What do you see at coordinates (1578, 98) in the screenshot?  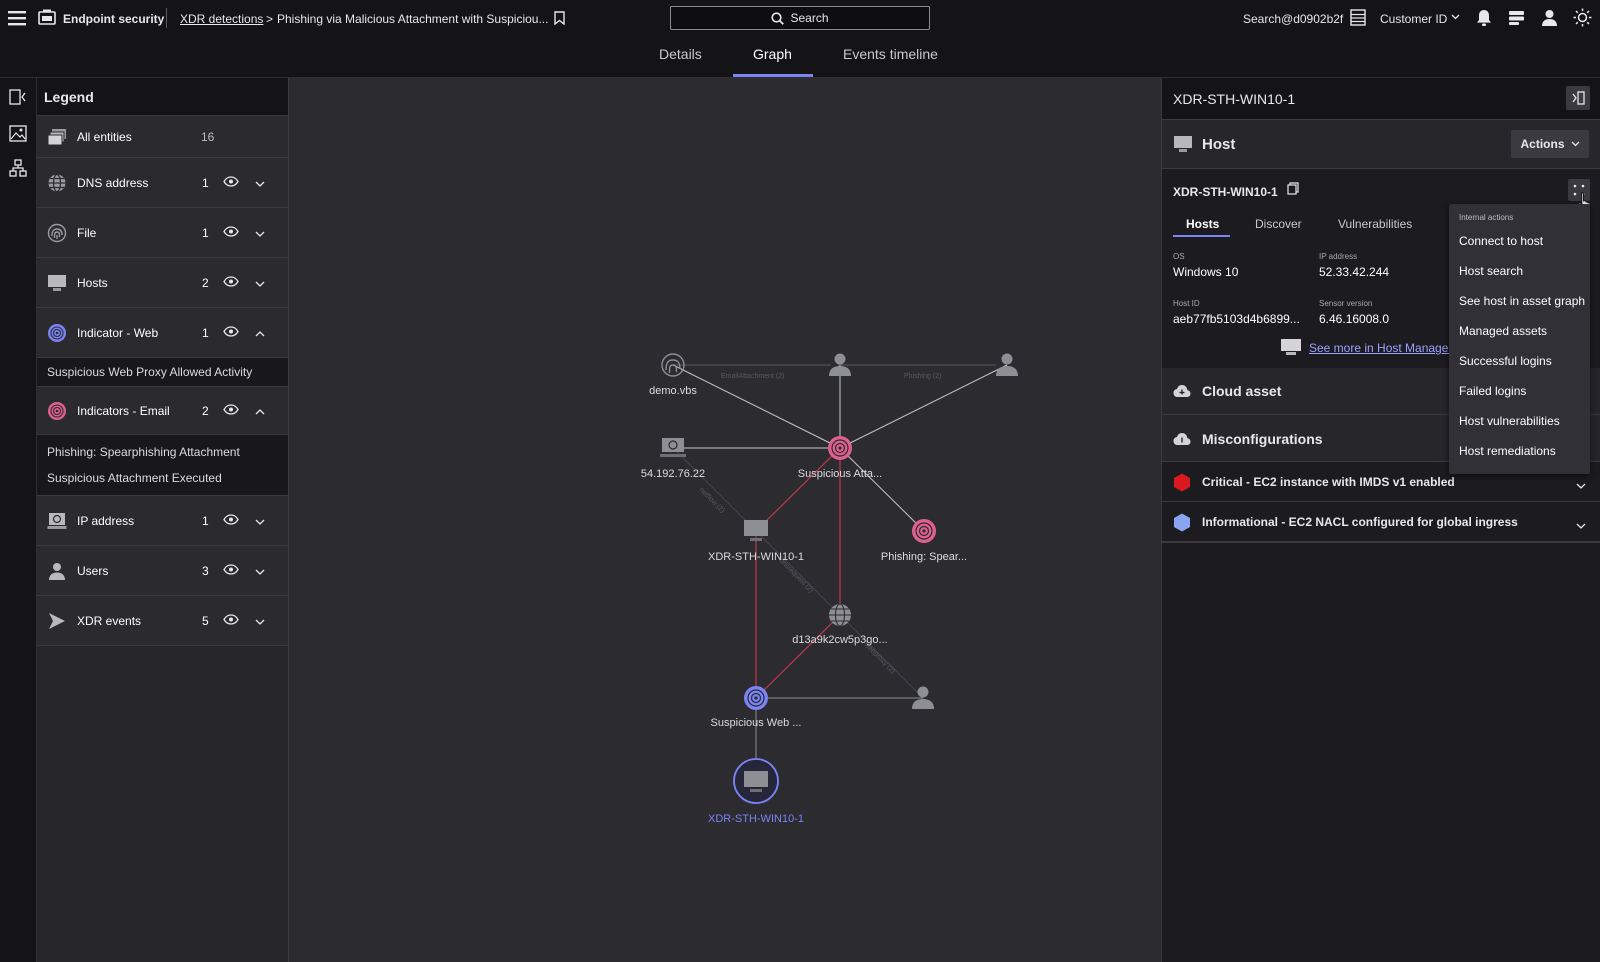 I see `collapse-right-panel-icon` at bounding box center [1578, 98].